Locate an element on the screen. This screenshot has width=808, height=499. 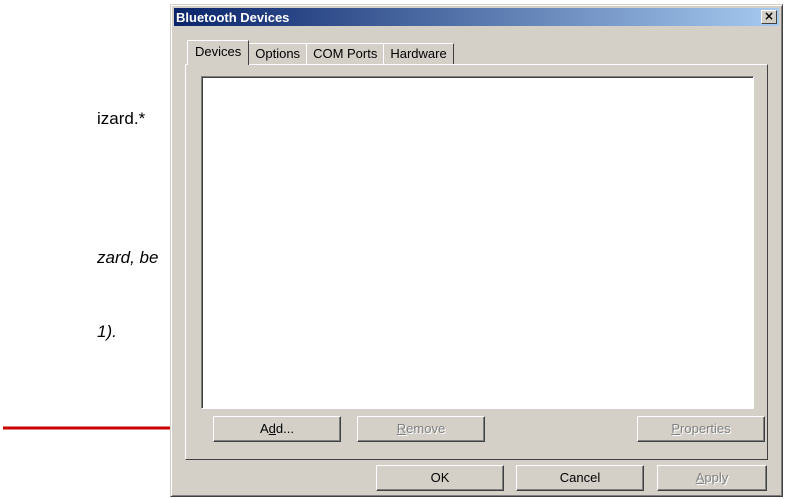
tab-hardware: Hardware is located at coordinates (418, 54).